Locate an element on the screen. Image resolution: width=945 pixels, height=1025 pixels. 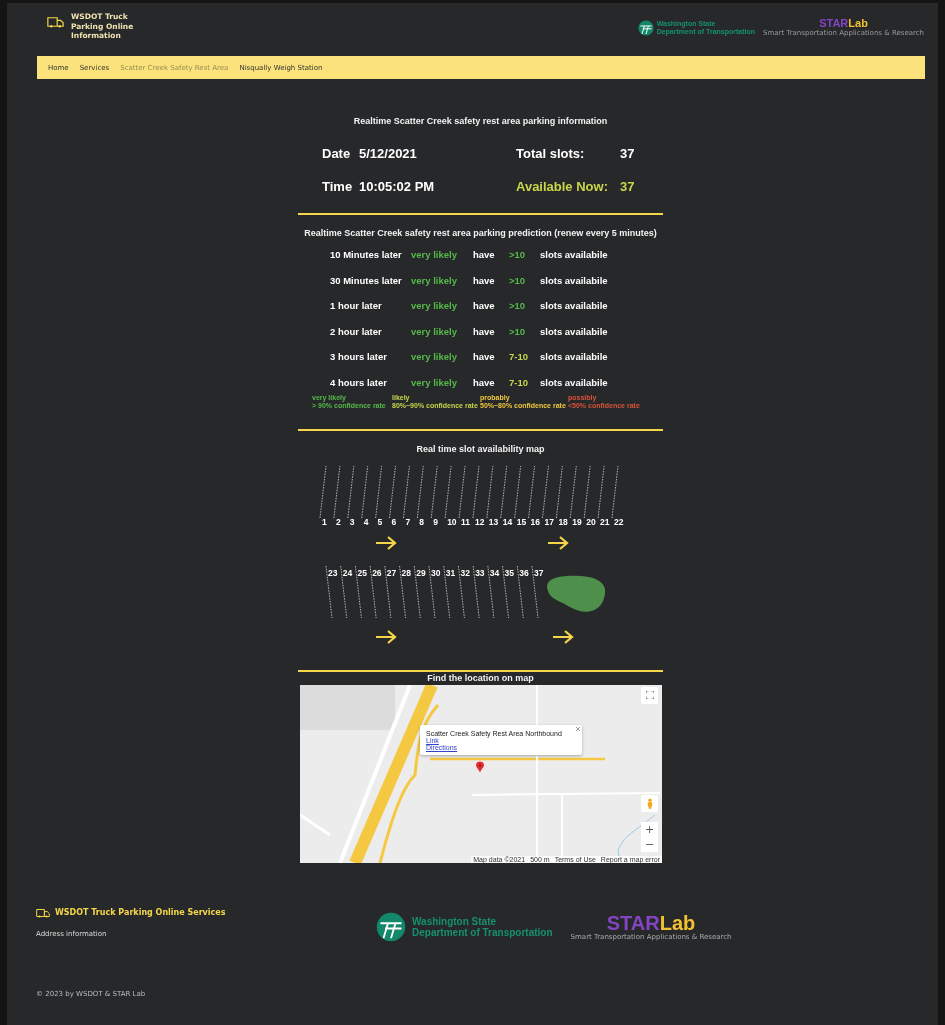
slot-number: 9 is located at coordinates (435, 521).